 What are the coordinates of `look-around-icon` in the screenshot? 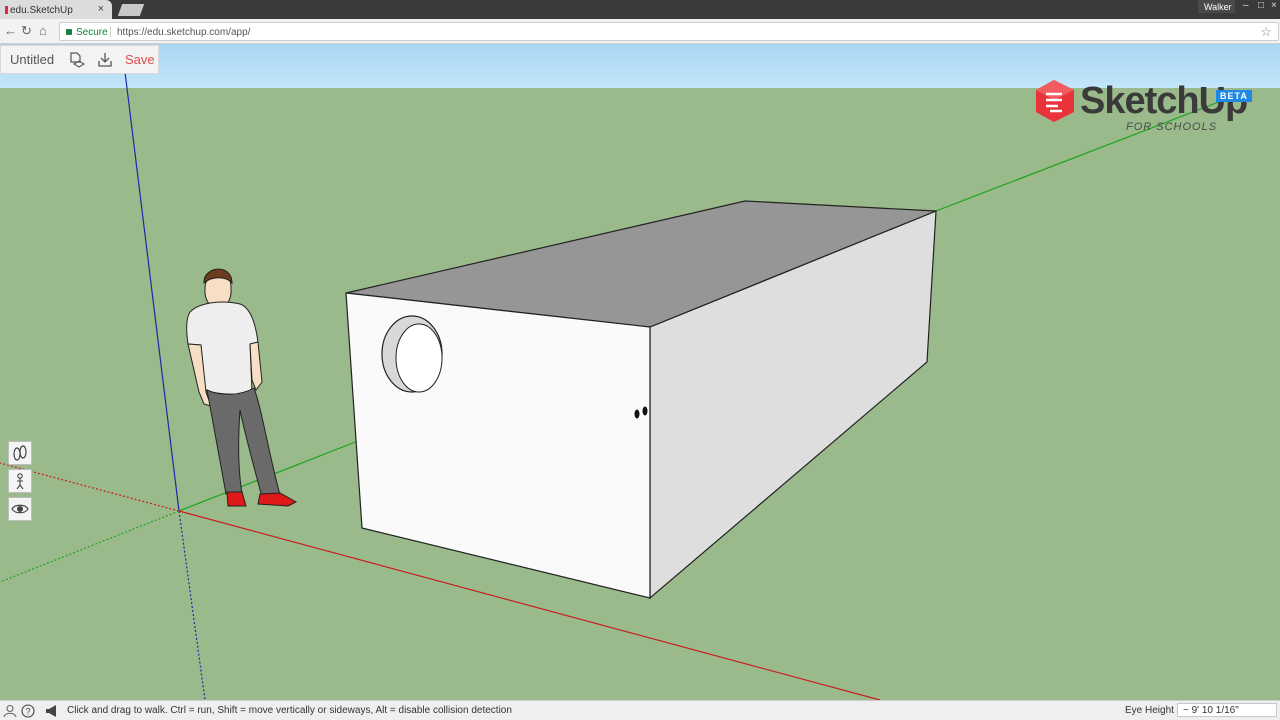 It's located at (20, 509).